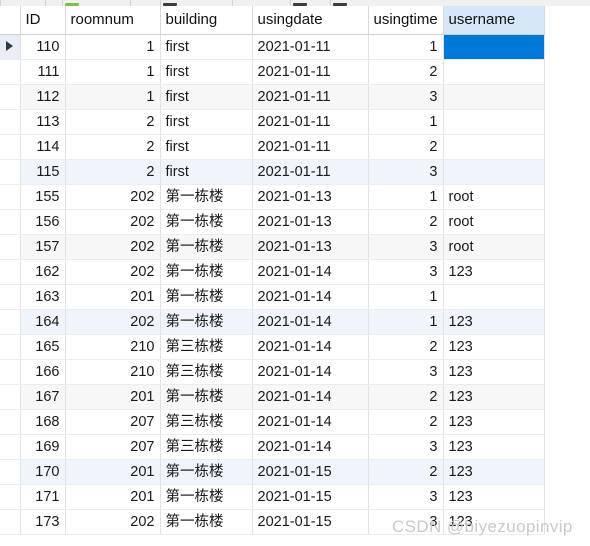 The width and height of the screenshot is (590, 546). I want to click on cell-usingdate: 2021-01-15, so click(310, 497).